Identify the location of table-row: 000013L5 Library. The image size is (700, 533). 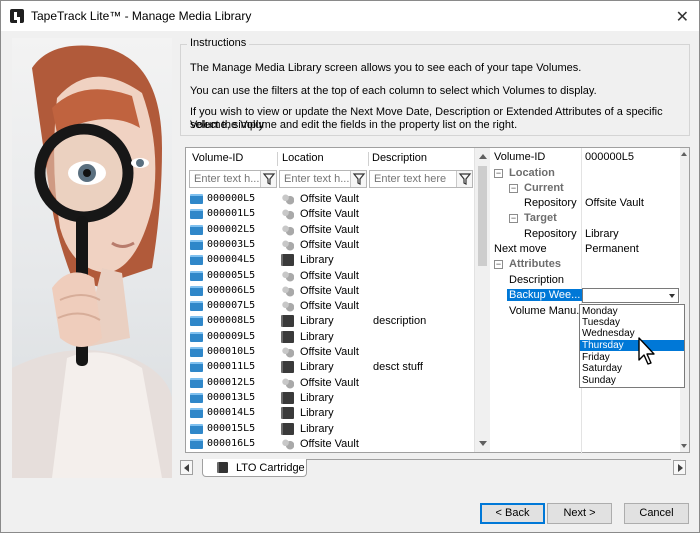
(330, 398).